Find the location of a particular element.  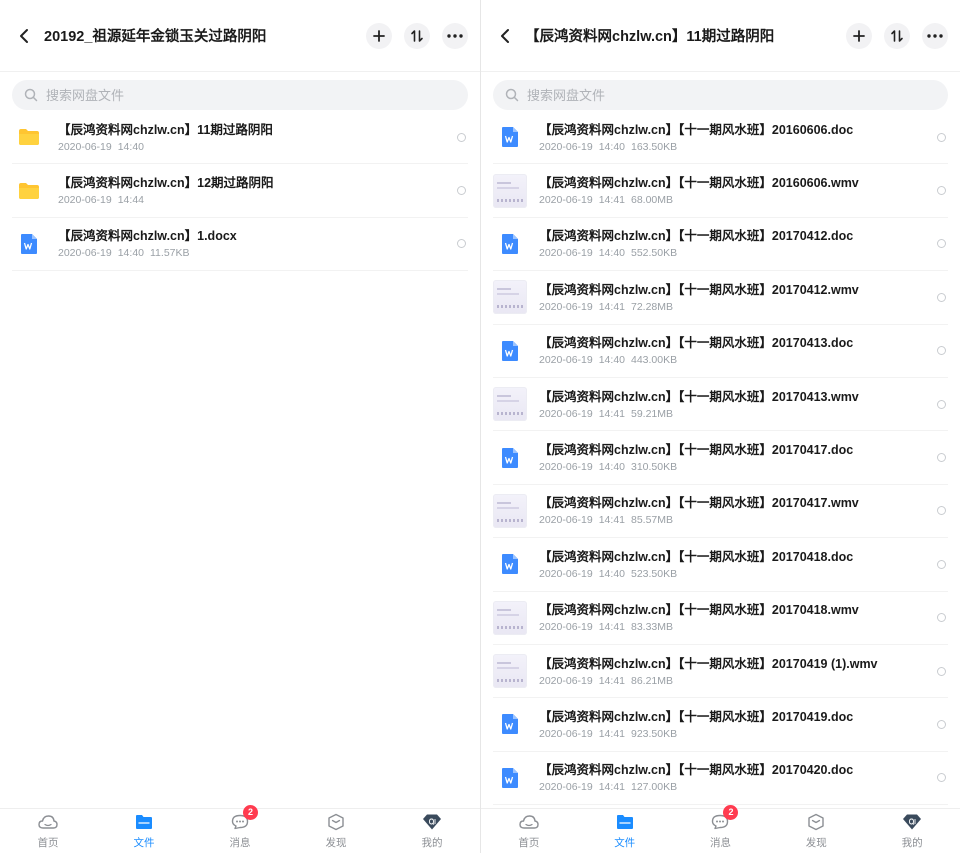

file-meta: 2020-06-19 14:41 83.33MB is located at coordinates (606, 627).